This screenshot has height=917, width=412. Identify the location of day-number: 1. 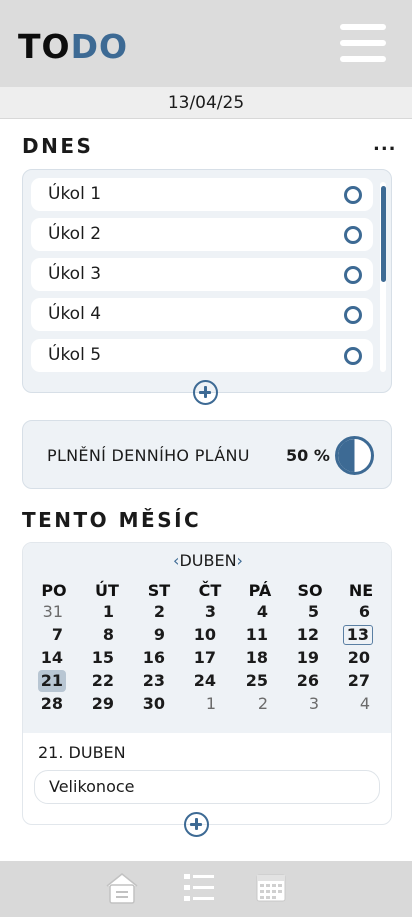
(210, 703).